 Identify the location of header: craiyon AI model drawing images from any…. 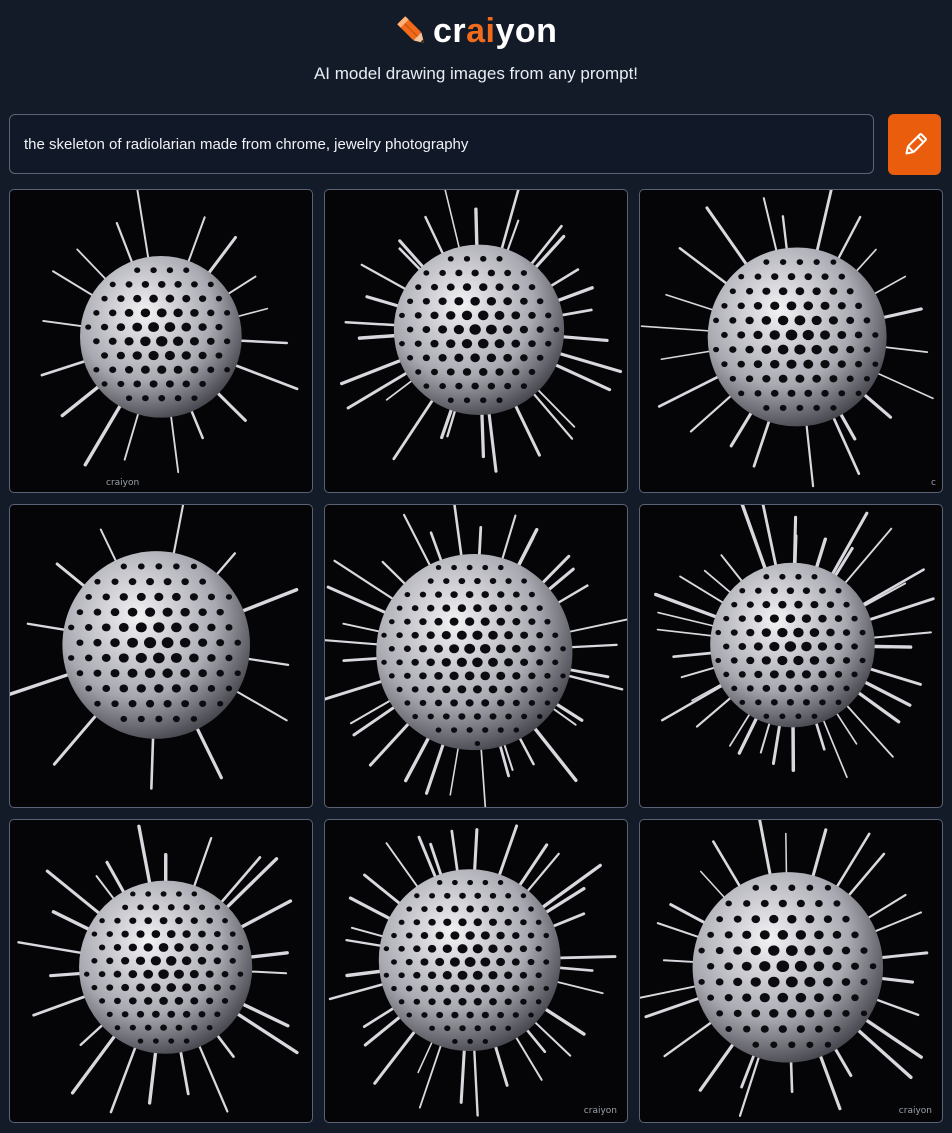
(476, 55).